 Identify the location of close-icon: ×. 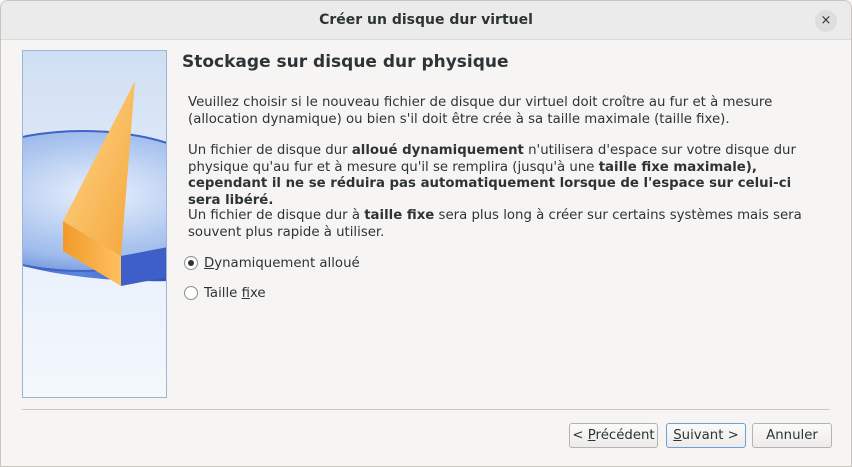
(826, 20).